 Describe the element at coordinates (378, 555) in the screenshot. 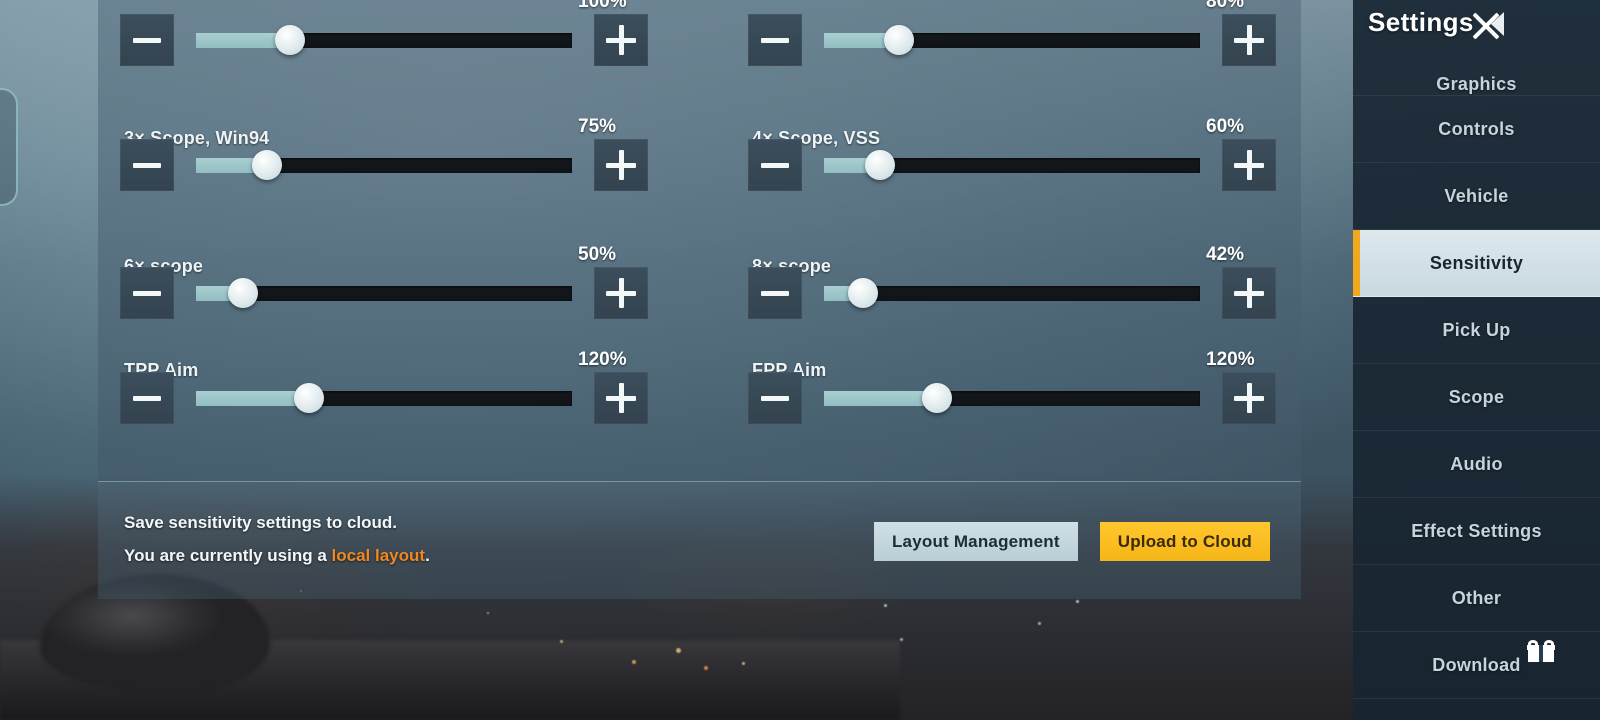

I see `layout-type-accent: local layout` at that location.